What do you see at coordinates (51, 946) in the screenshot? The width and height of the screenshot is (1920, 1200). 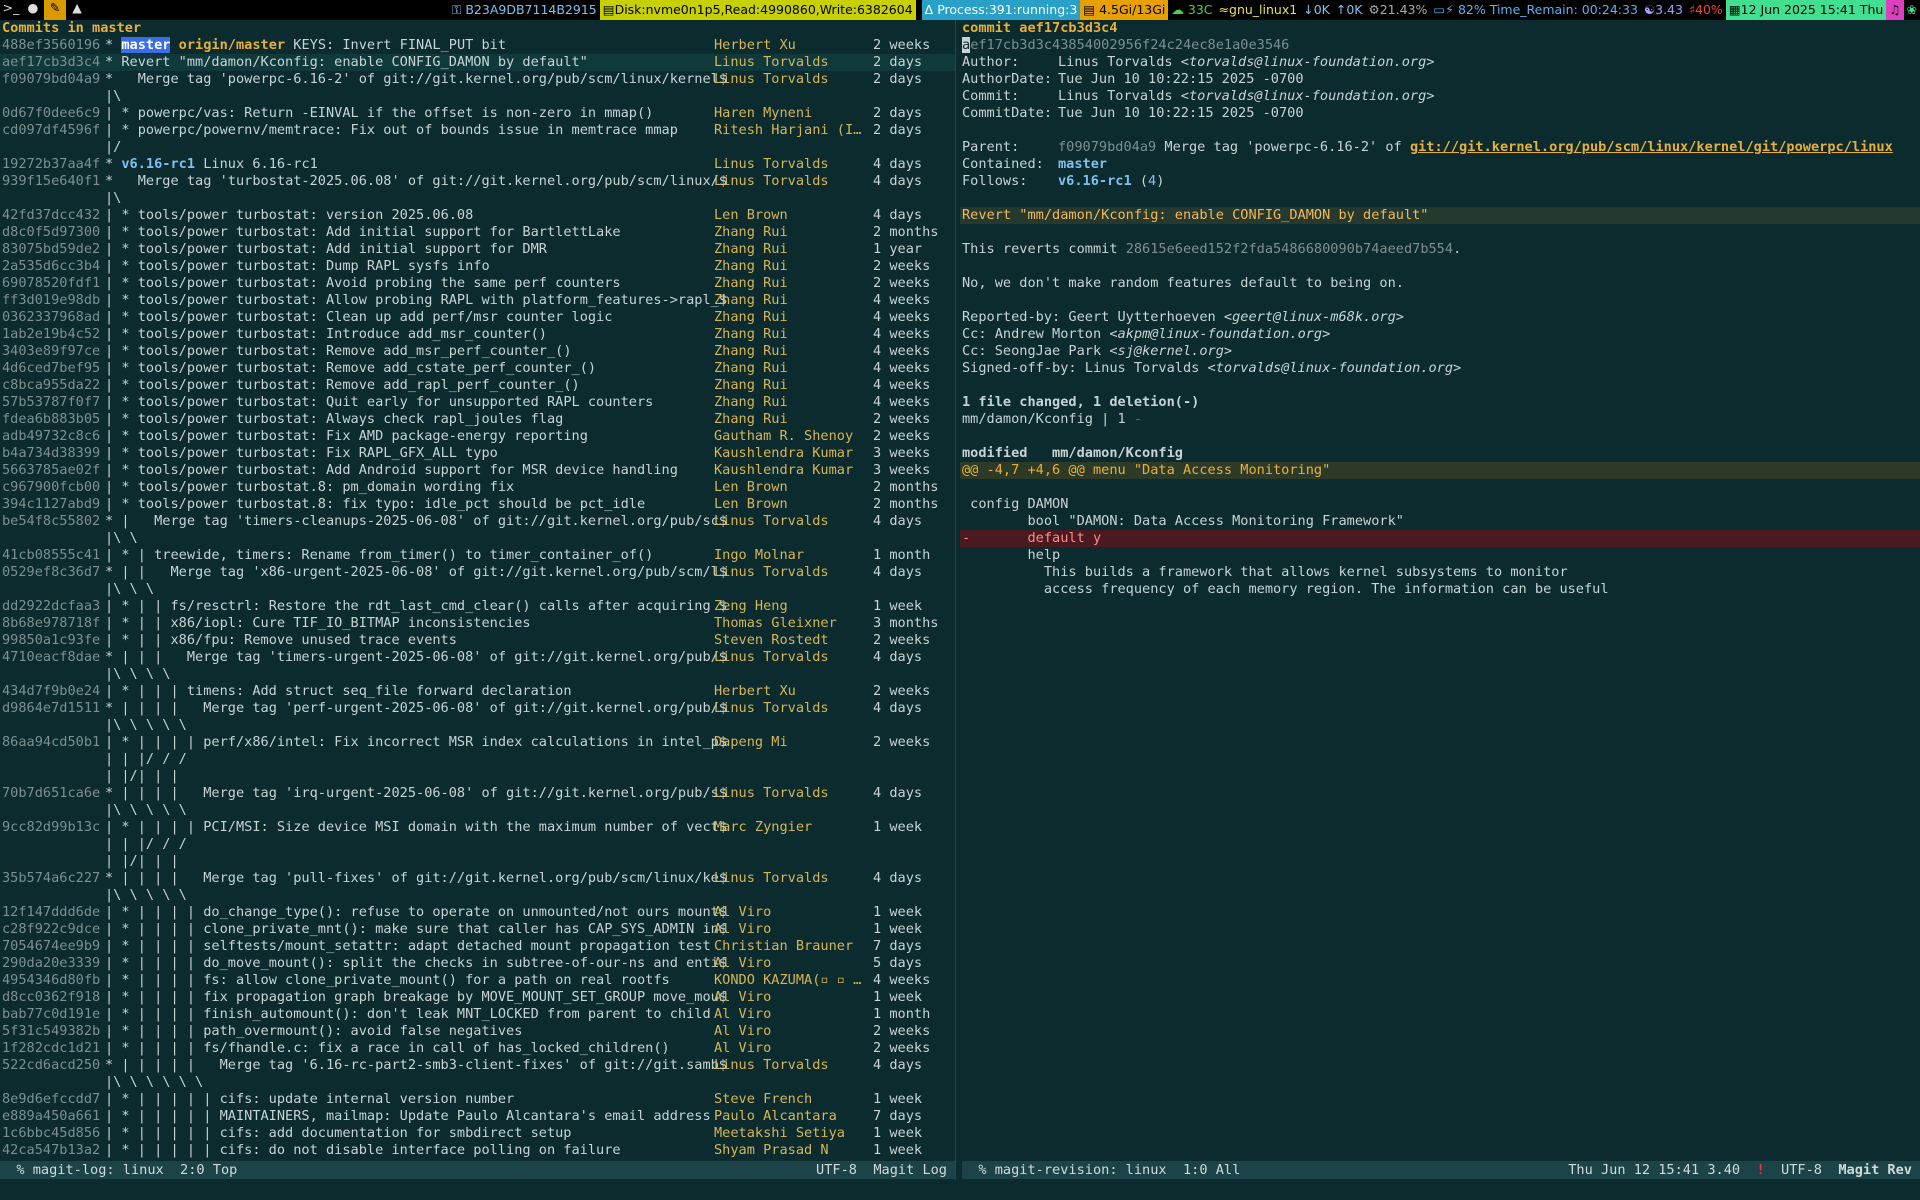 I see `commit-hash: 7054674ee9b9` at bounding box center [51, 946].